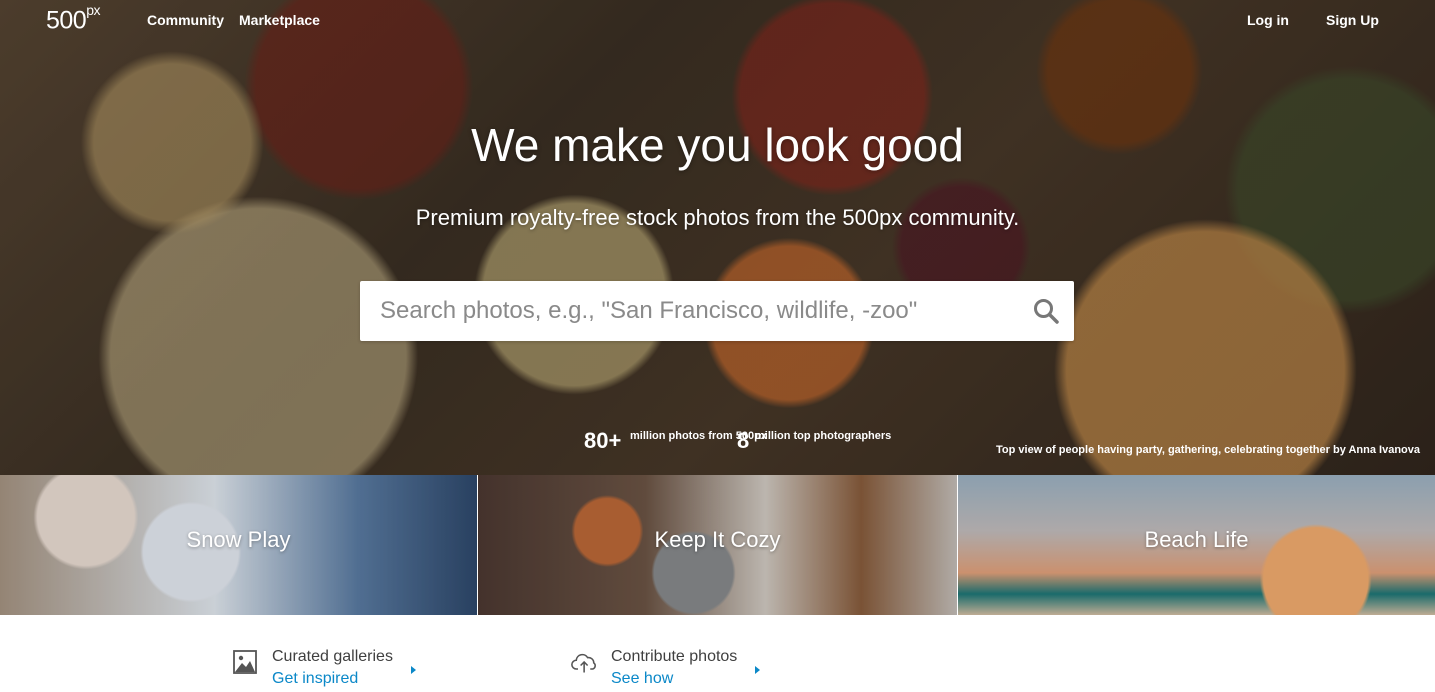 Image resolution: width=1435 pixels, height=692 pixels. I want to click on stat-photographers-number: 8, so click(743, 440).